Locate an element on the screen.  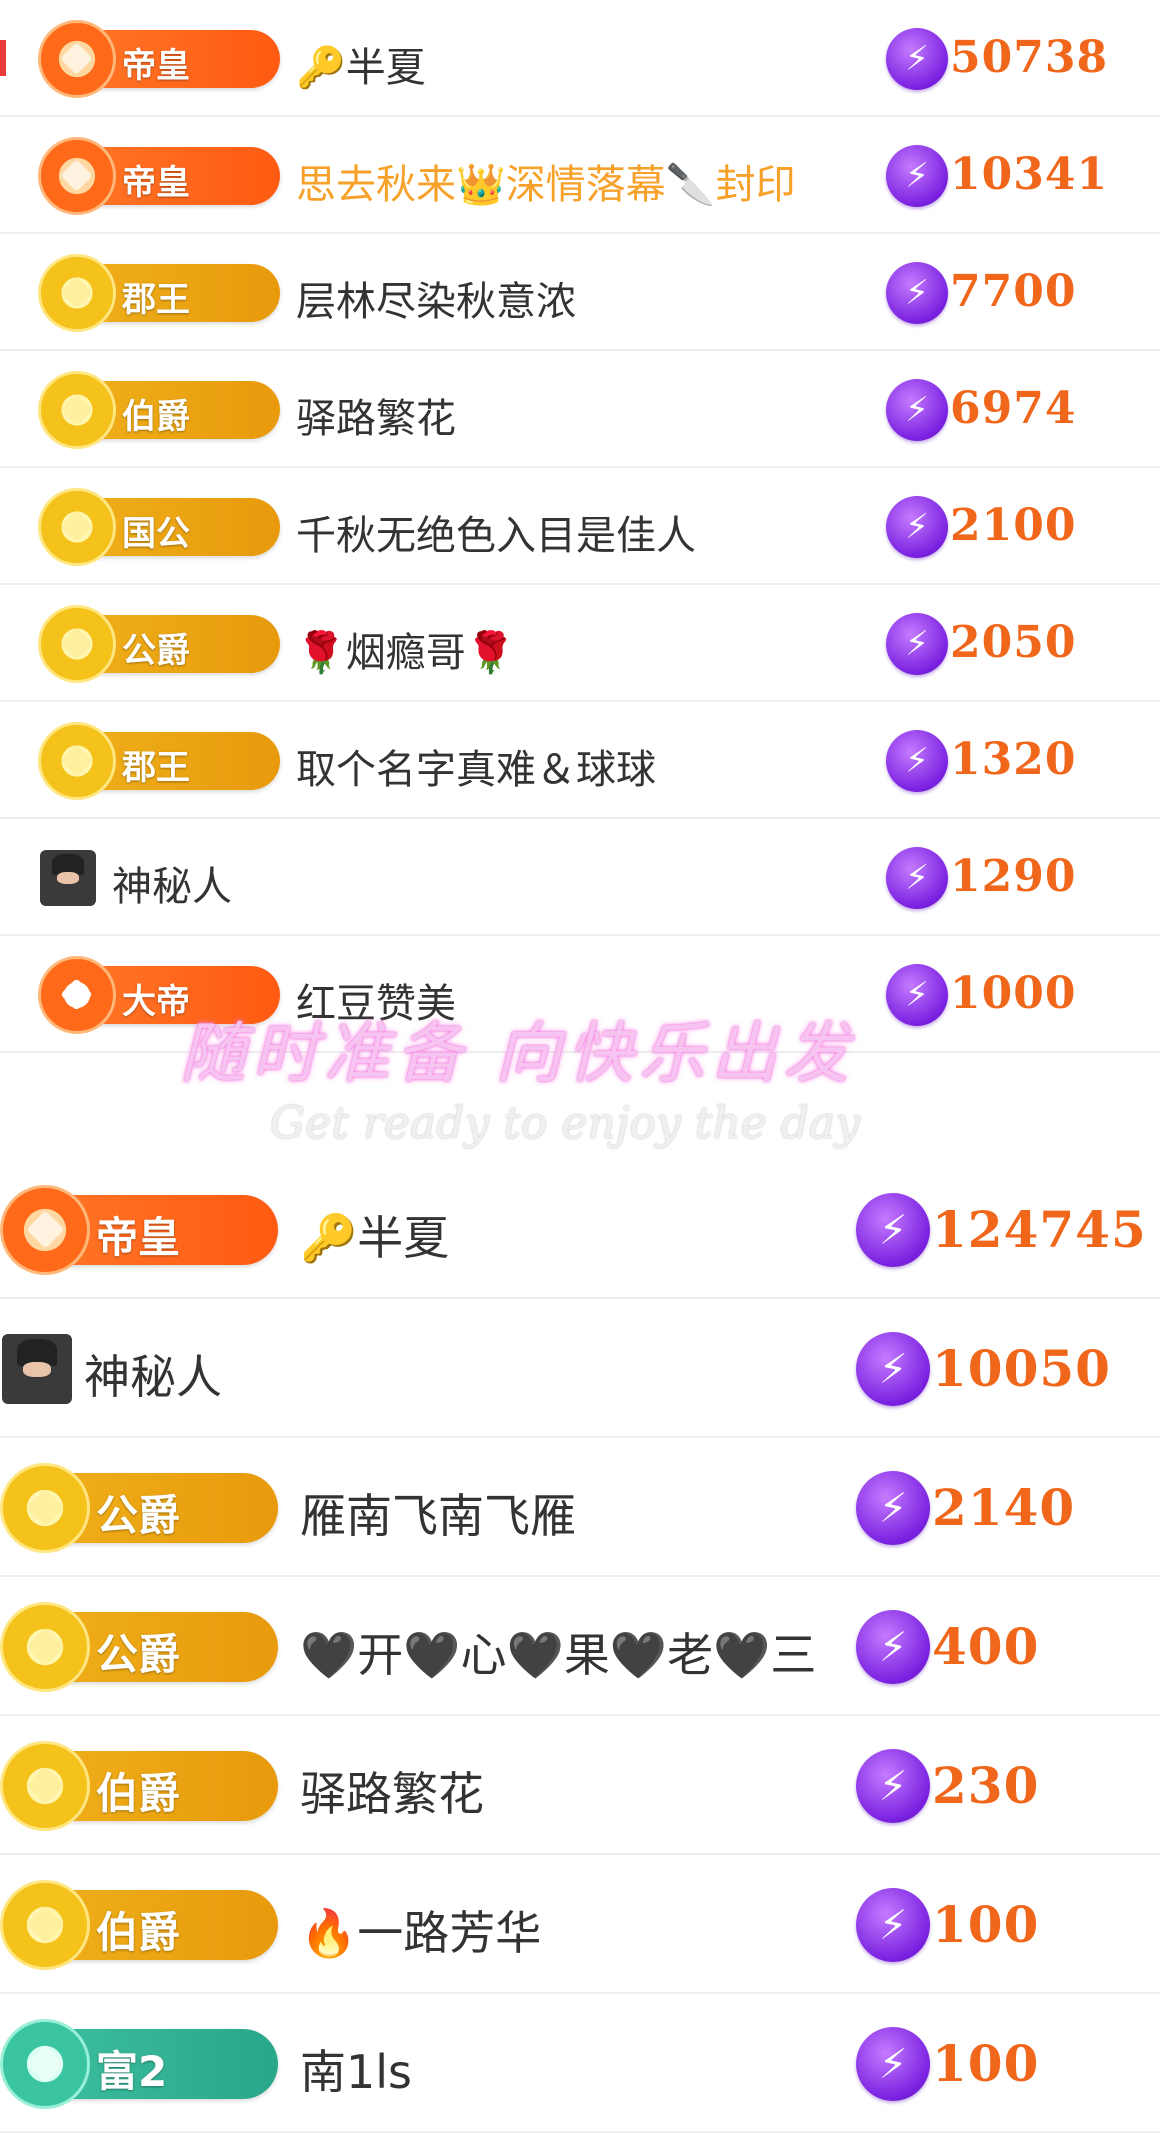
watermark-english: Get ready to enjoy the day is located at coordinates (565, 1123).